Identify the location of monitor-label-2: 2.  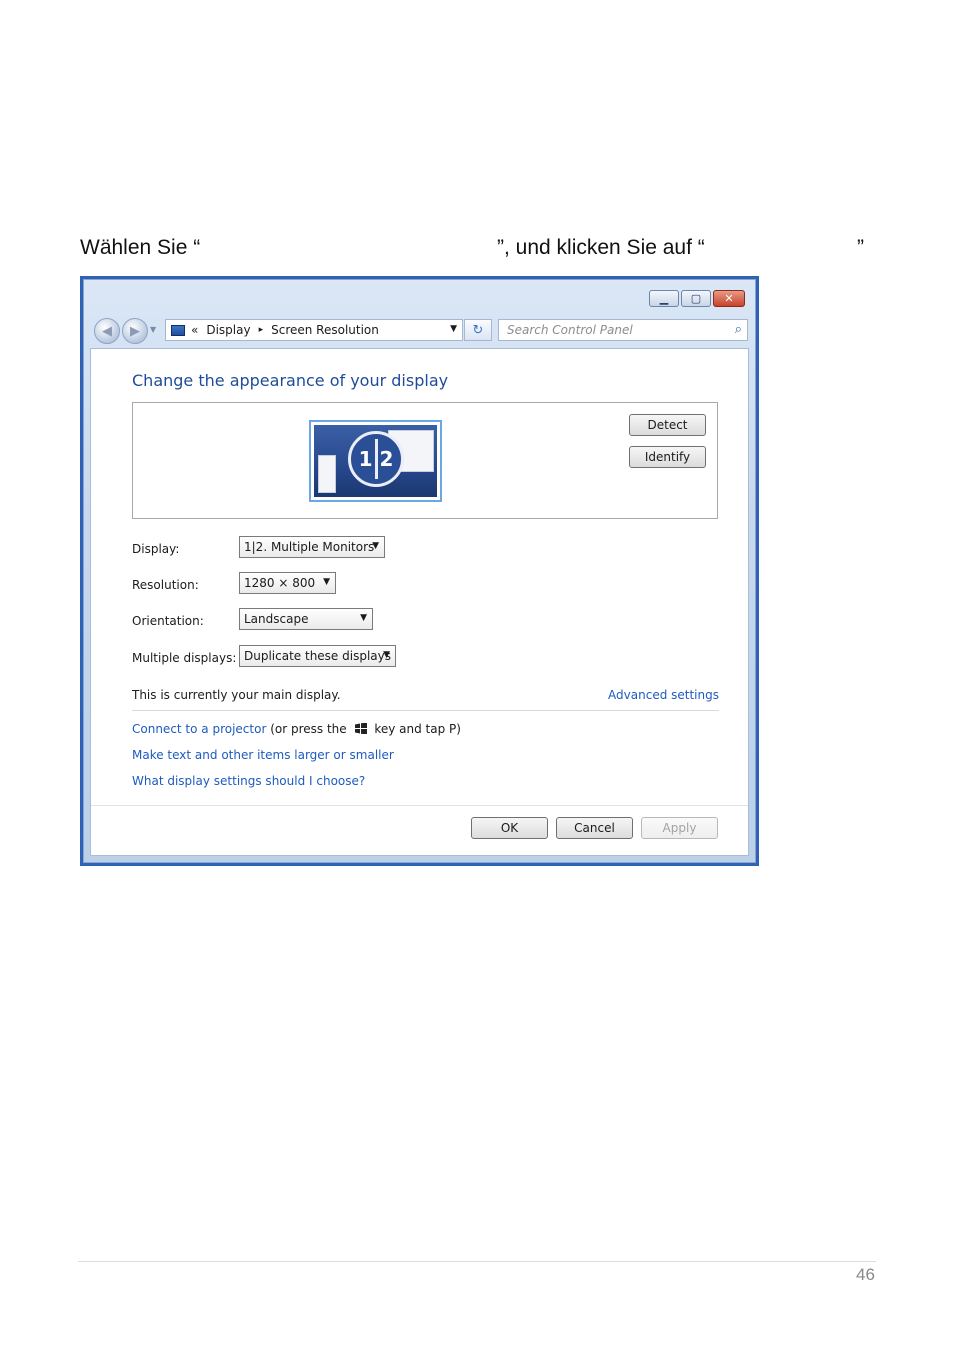
(386, 459).